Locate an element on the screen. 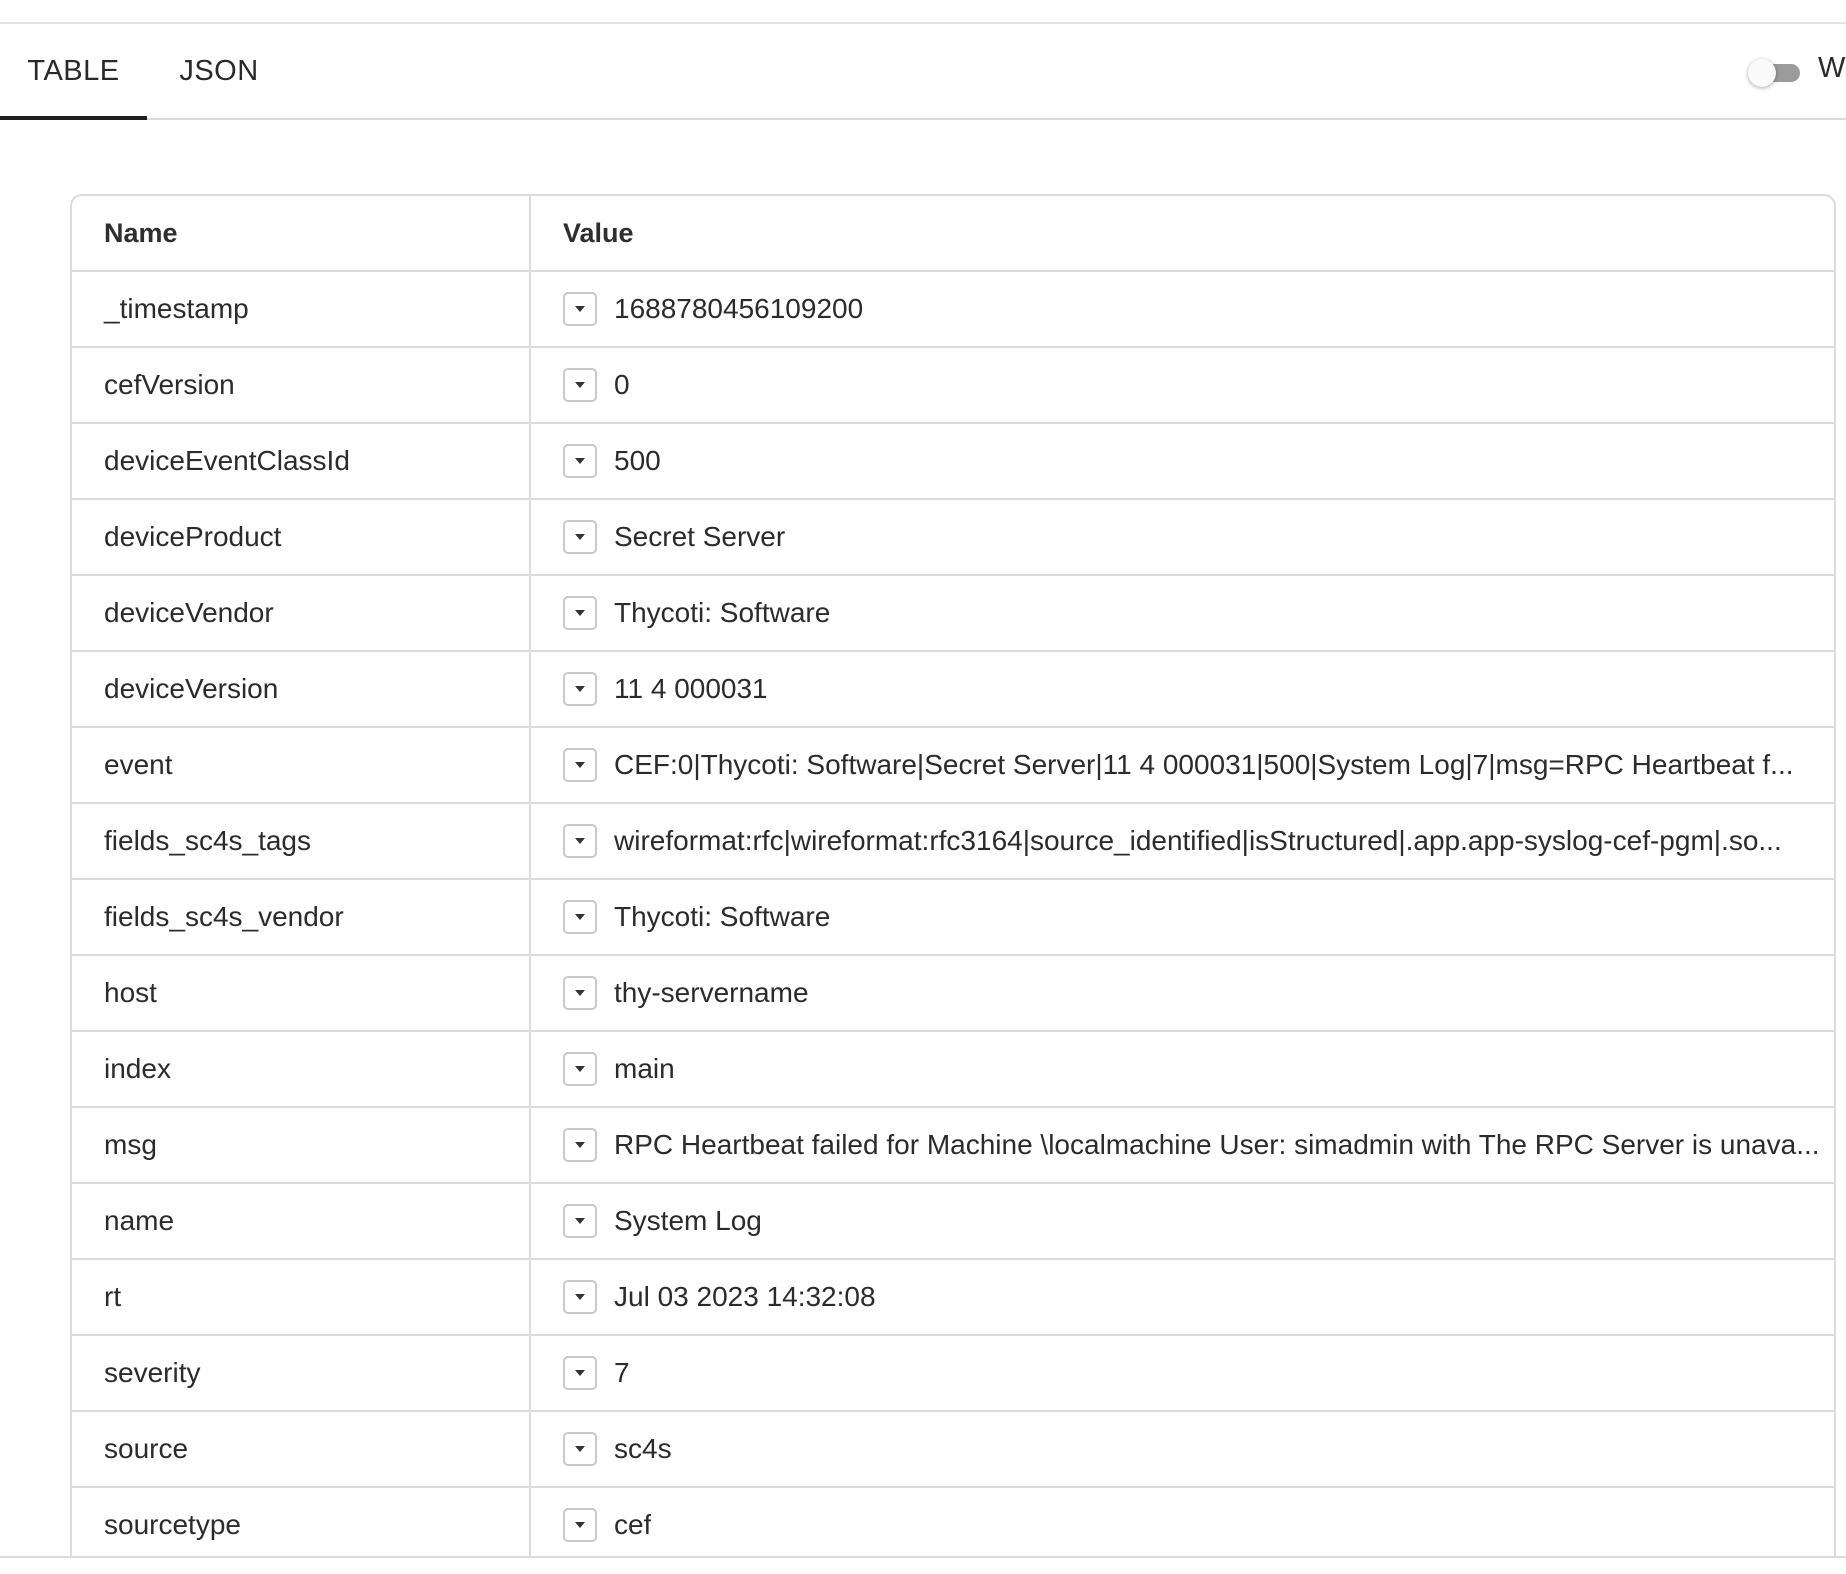 The image size is (1846, 1574). table-row: index main is located at coordinates (953, 1069).